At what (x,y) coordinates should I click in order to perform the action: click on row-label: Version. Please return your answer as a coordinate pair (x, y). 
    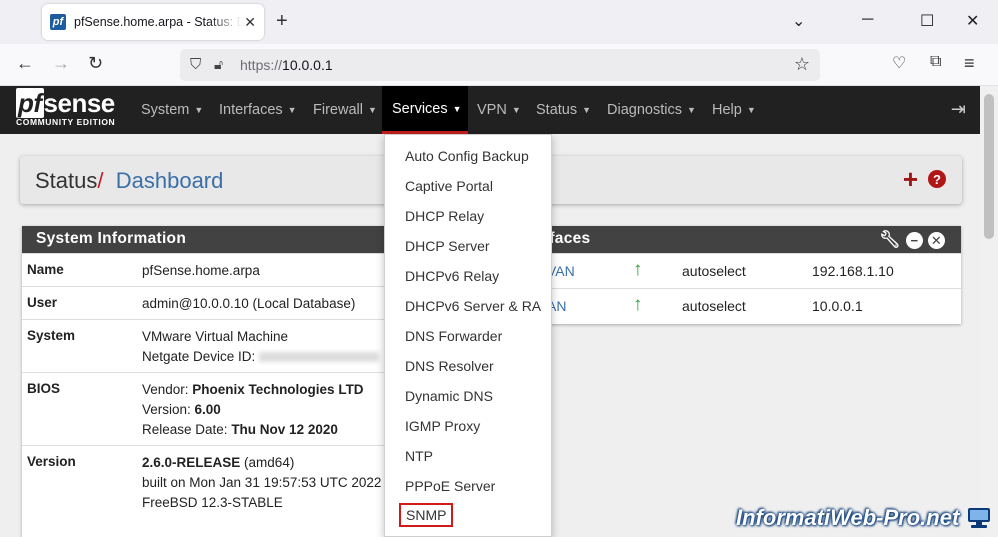
    Looking at the image, I should click on (51, 461).